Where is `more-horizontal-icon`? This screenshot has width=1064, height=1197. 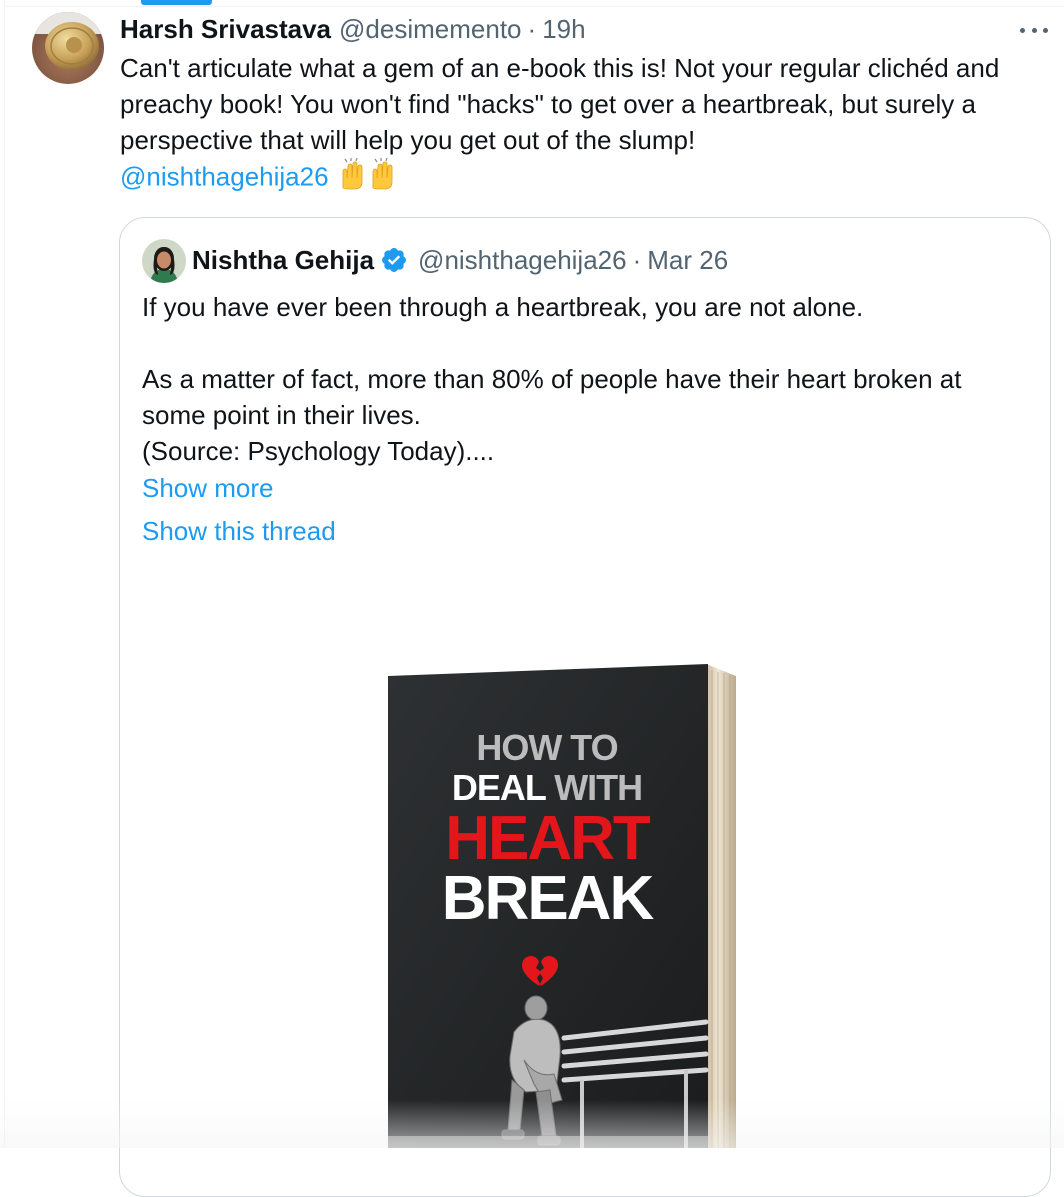
more-horizontal-icon is located at coordinates (1034, 30).